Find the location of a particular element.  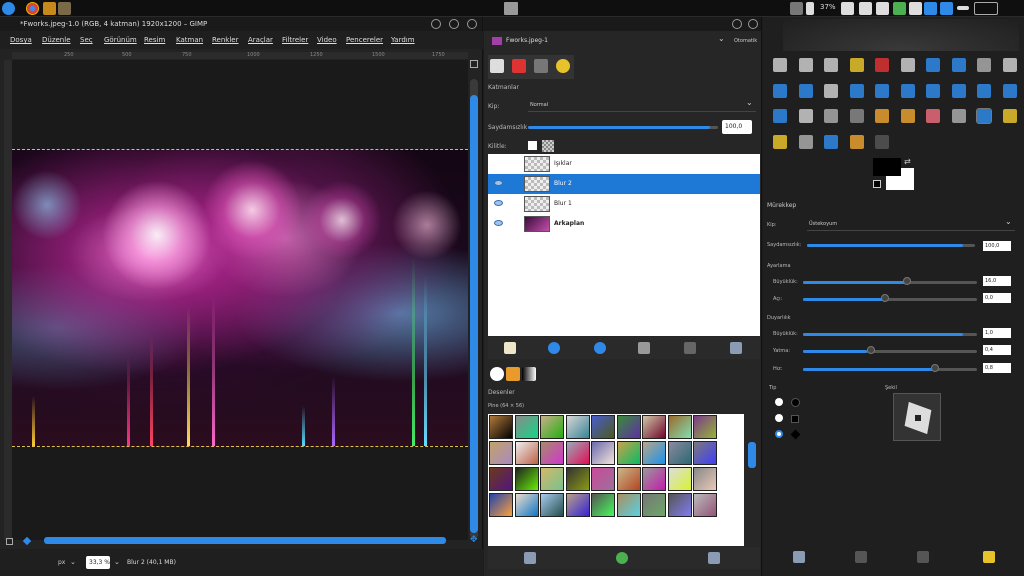

menu-resim: Resim is located at coordinates (154, 40).